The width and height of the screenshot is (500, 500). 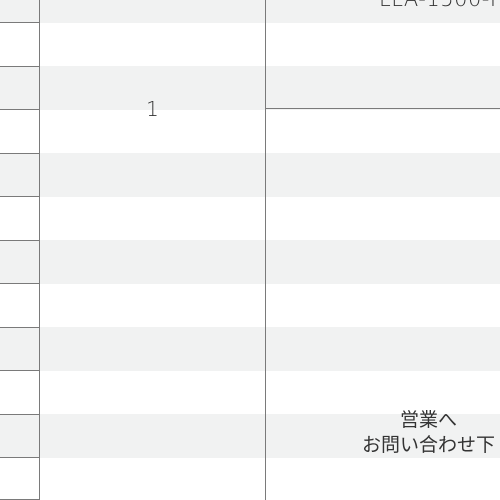 I want to click on model-number-cell: LLA-1500-F, so click(x=439, y=6).